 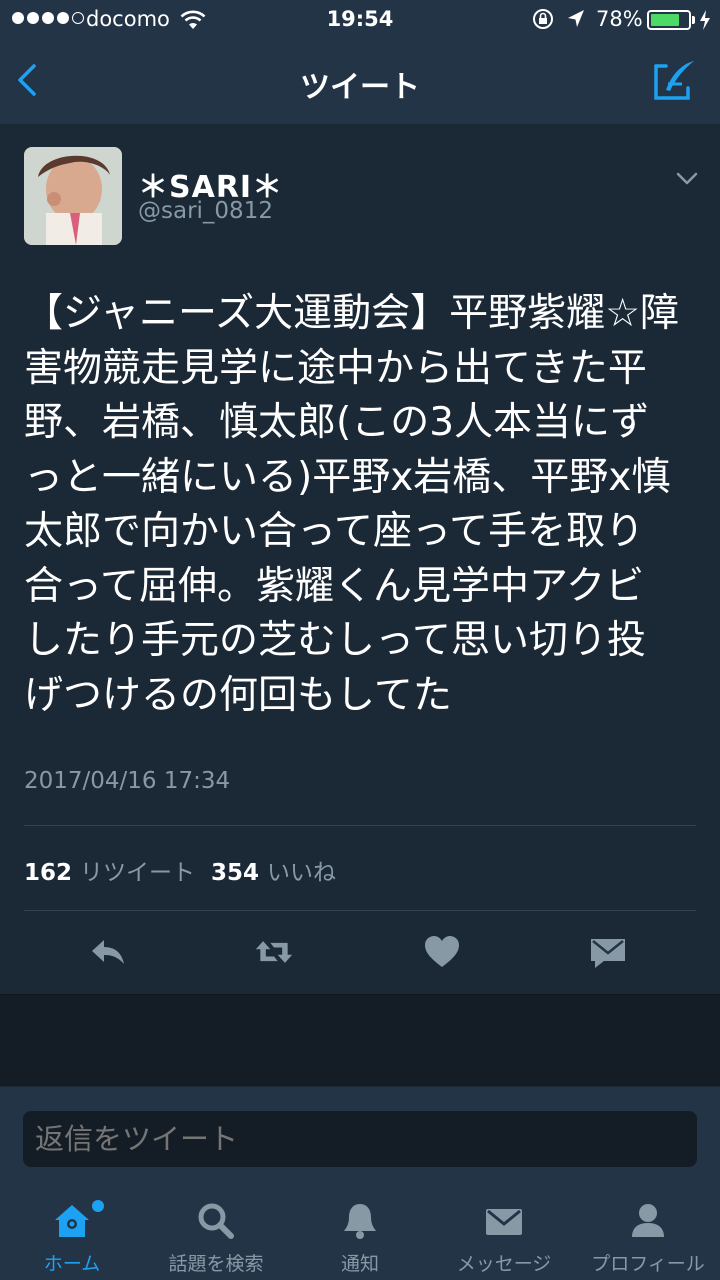 I want to click on like-icon, so click(x=442, y=952).